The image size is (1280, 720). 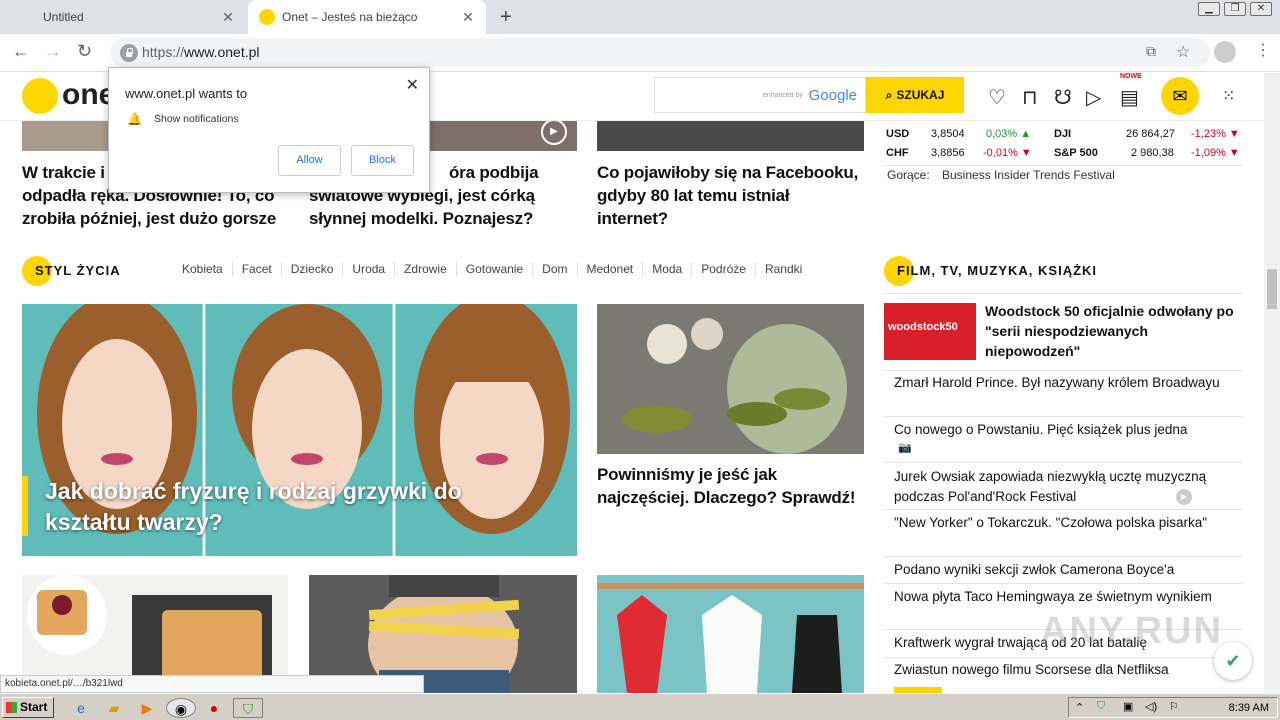 I want to click on hero-accent-bar, so click(x=25, y=506).